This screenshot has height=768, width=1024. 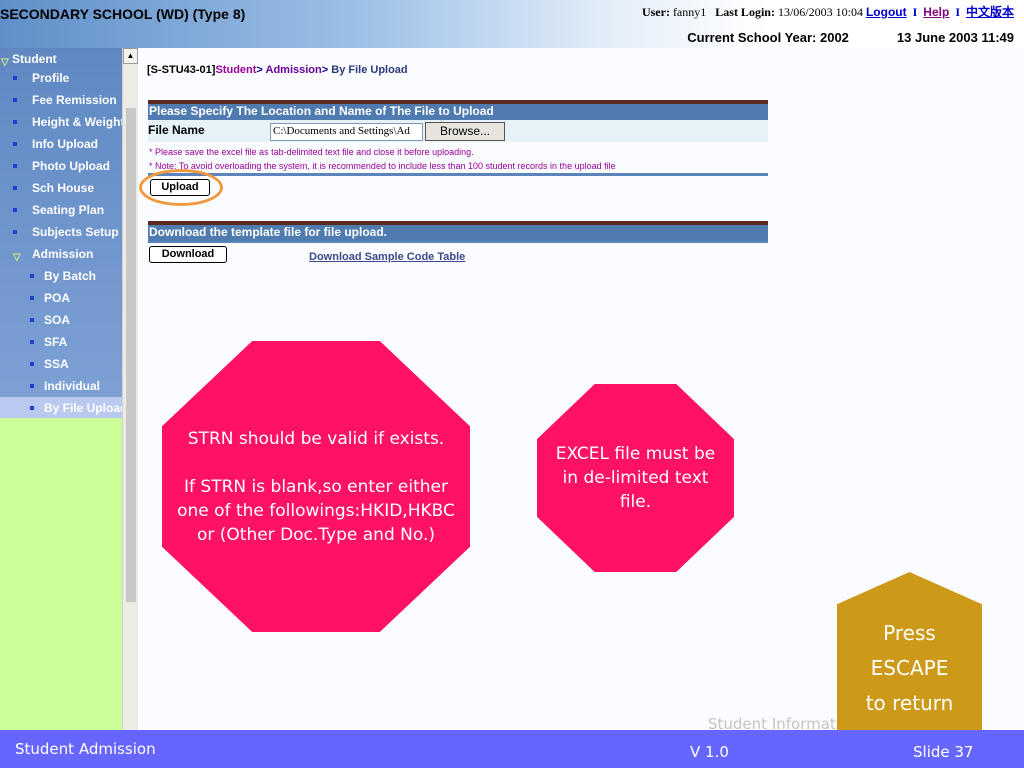 I want to click on sidebar-item-sfa: SFA, so click(x=61, y=342).